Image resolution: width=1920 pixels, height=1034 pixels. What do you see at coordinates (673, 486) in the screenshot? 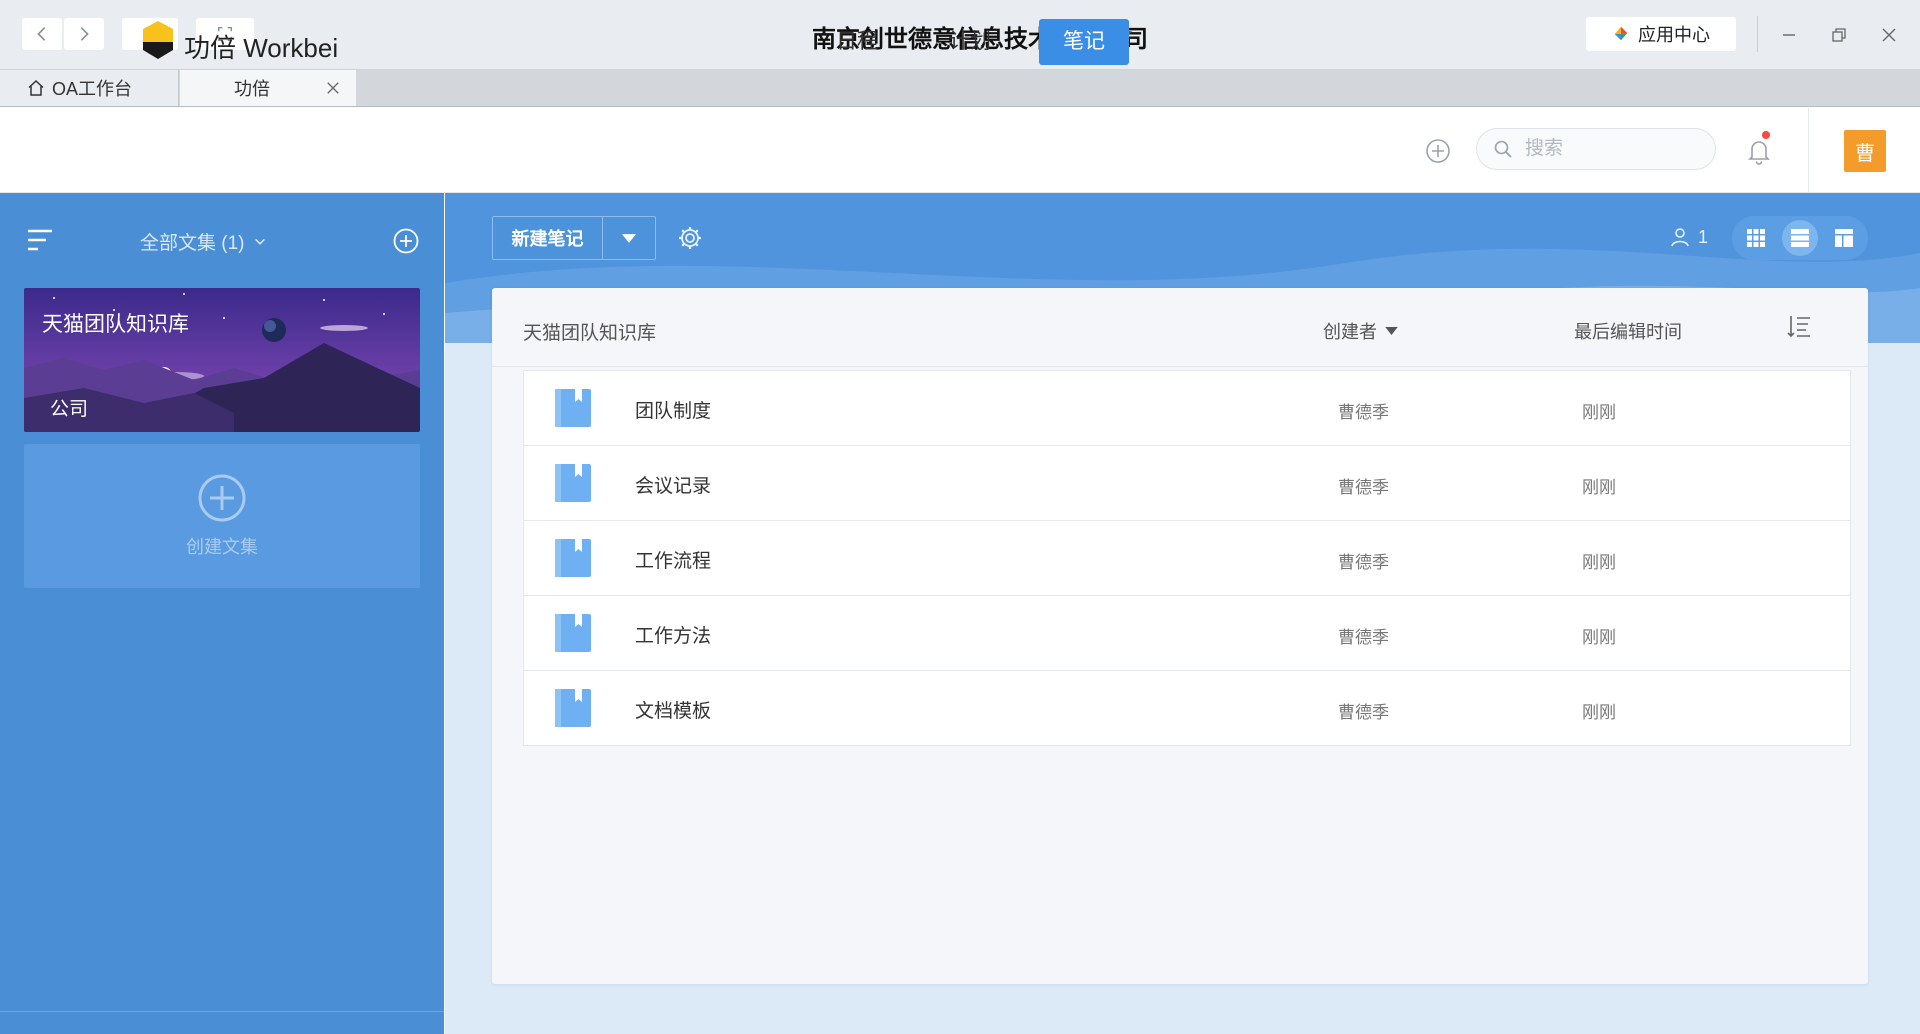
I see `note-title: 会议记录` at bounding box center [673, 486].